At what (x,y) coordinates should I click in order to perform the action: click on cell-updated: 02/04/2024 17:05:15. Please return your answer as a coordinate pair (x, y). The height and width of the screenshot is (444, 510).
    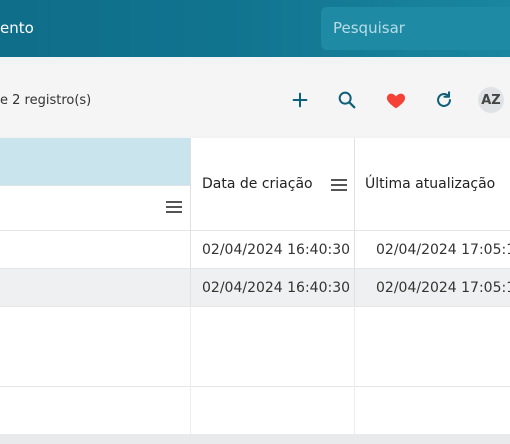
    Looking at the image, I should click on (443, 250).